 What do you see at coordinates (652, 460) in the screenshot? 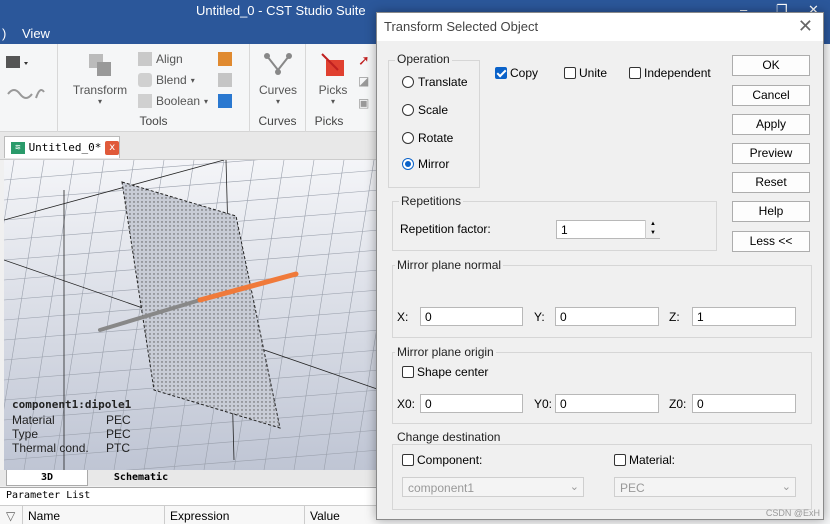
I see `material-label: Material:` at bounding box center [652, 460].